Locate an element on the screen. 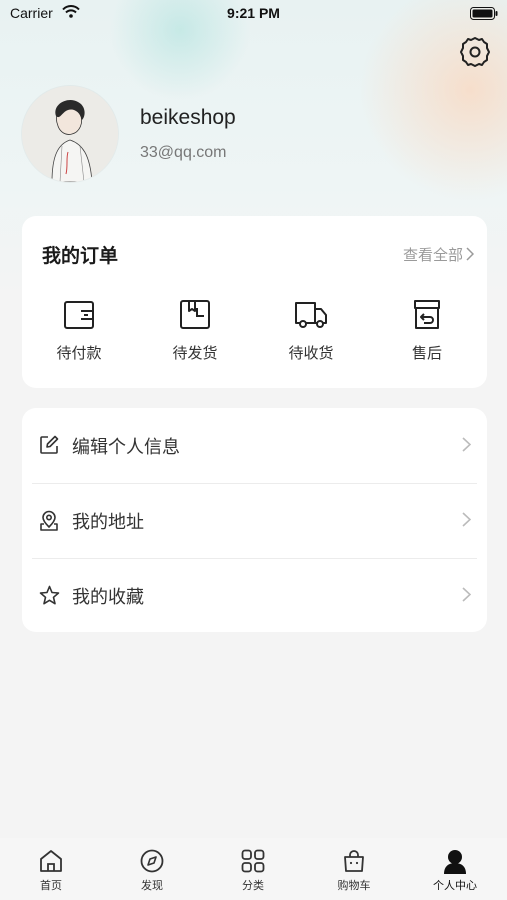 This screenshot has width=507, height=900. tab-categories: 分类 is located at coordinates (253, 870).